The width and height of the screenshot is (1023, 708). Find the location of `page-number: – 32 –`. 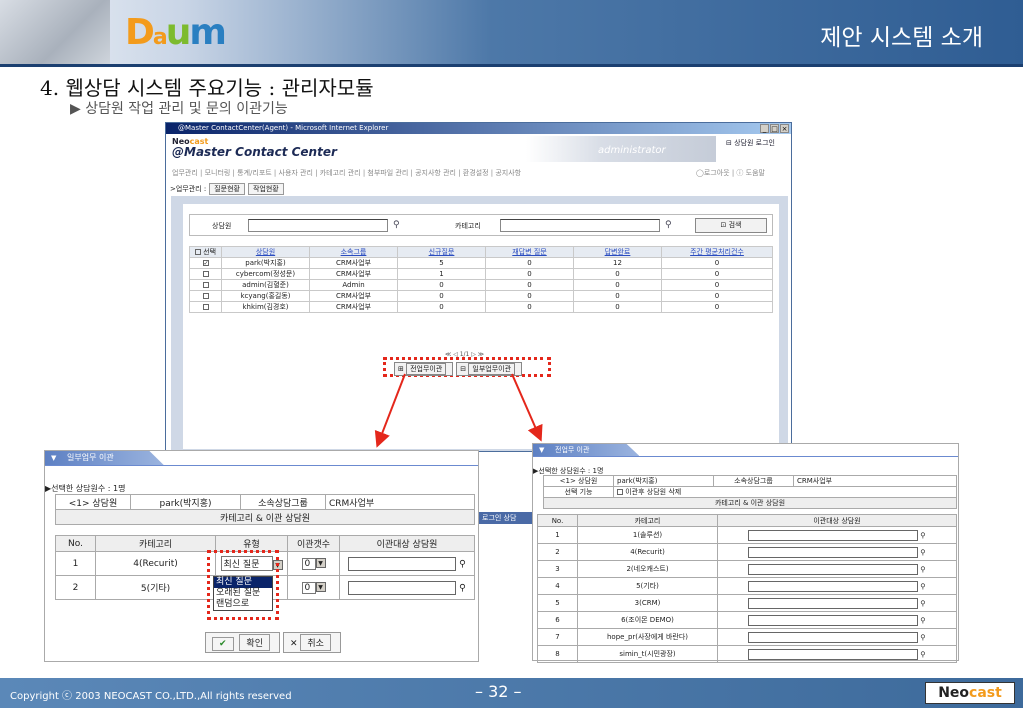

page-number: – 32 – is located at coordinates (498, 691).